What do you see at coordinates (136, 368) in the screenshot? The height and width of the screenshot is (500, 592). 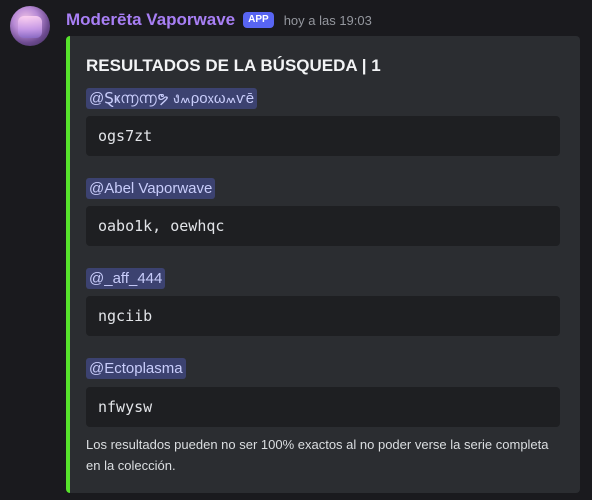 I see `user-mention: @Ectoplasma` at bounding box center [136, 368].